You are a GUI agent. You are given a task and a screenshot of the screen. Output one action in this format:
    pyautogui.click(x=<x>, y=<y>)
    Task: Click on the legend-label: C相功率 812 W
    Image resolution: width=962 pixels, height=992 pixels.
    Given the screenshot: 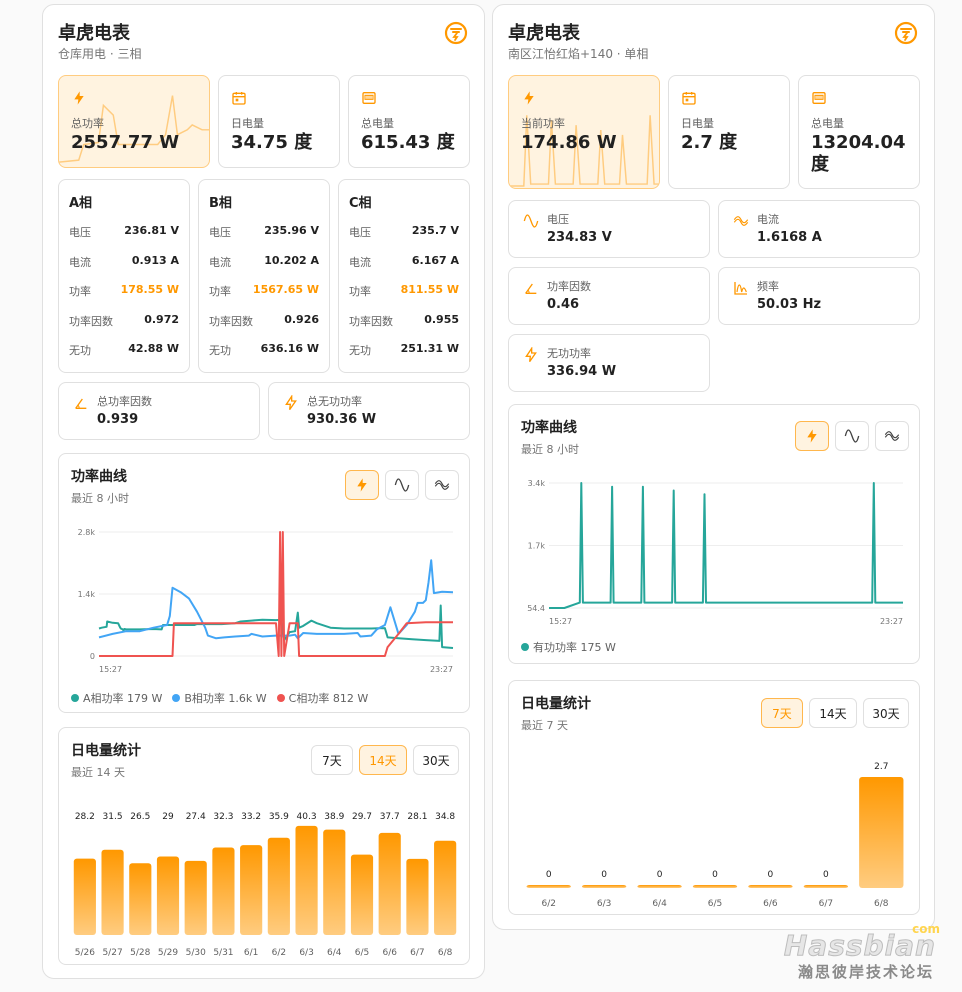 What is the action you would take?
    pyautogui.click(x=328, y=698)
    